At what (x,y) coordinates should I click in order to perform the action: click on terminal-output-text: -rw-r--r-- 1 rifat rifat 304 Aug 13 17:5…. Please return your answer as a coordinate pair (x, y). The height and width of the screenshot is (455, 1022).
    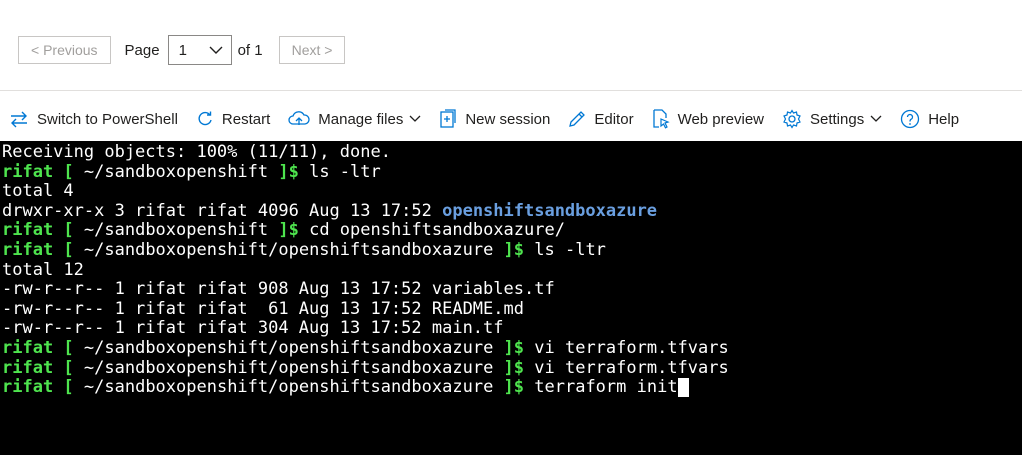
    Looking at the image, I should click on (253, 328).